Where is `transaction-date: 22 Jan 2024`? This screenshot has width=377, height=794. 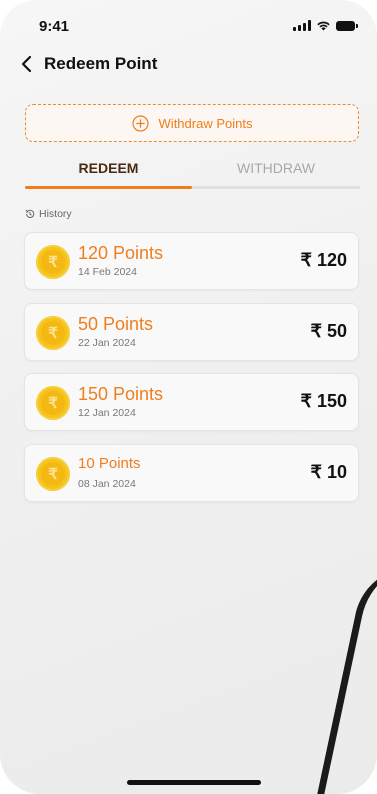
transaction-date: 22 Jan 2024 is located at coordinates (107, 343).